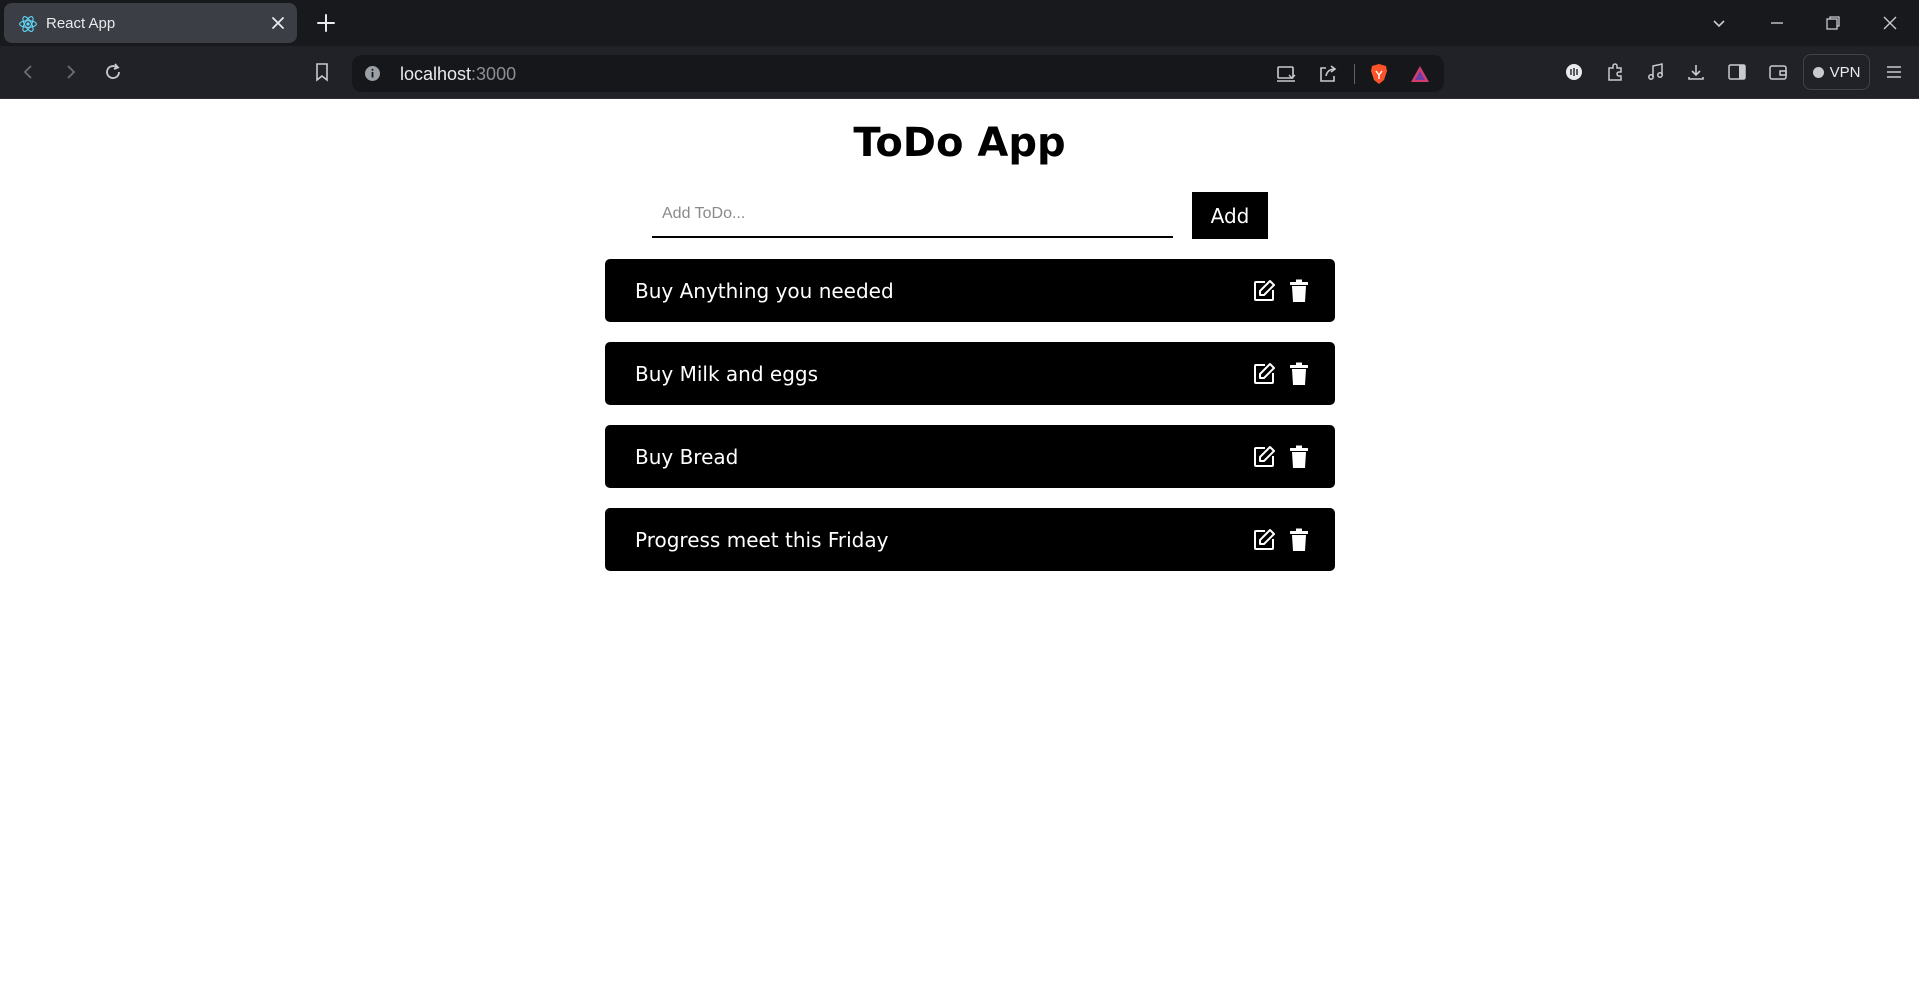 This screenshot has height=1008, width=1919. I want to click on browser-tab: React App, so click(150, 23).